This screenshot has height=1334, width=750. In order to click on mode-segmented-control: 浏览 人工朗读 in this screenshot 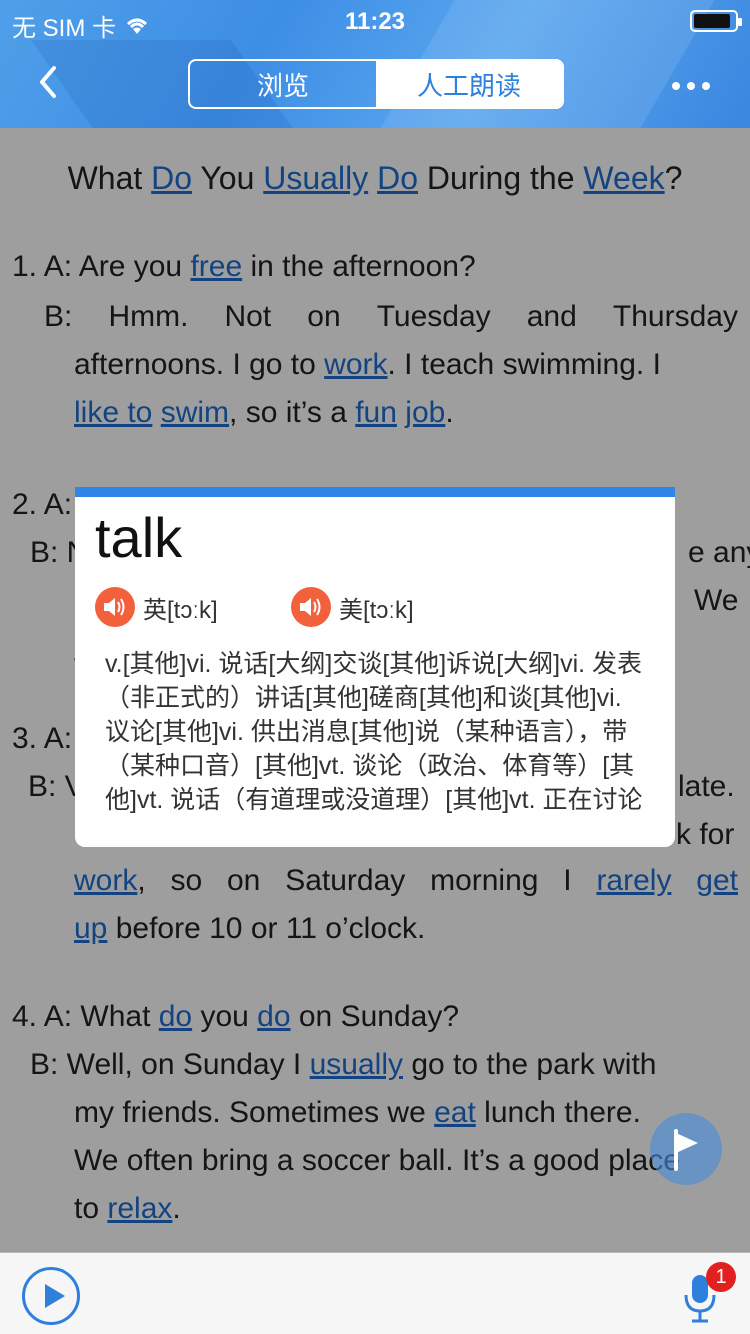, I will do `click(376, 84)`.